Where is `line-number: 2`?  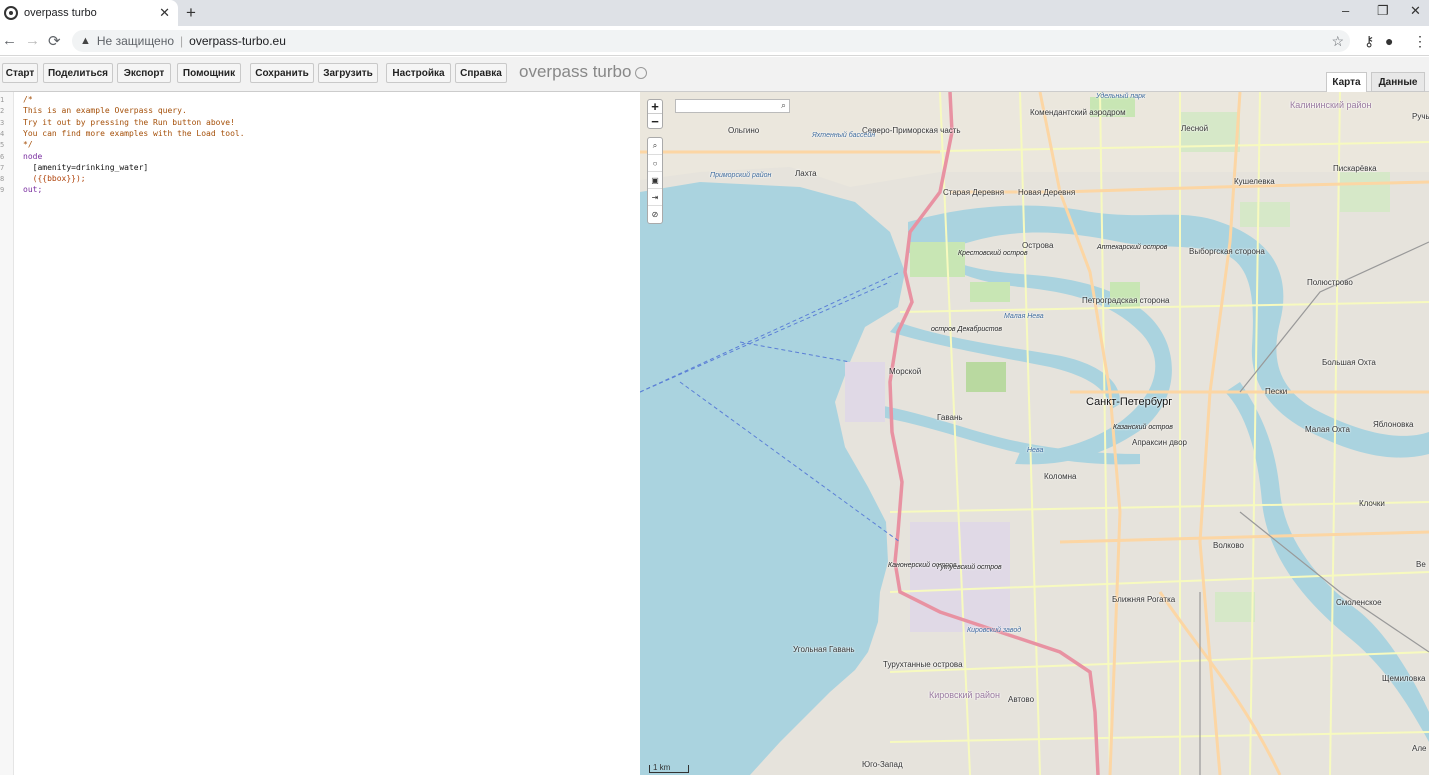 line-number: 2 is located at coordinates (2, 111).